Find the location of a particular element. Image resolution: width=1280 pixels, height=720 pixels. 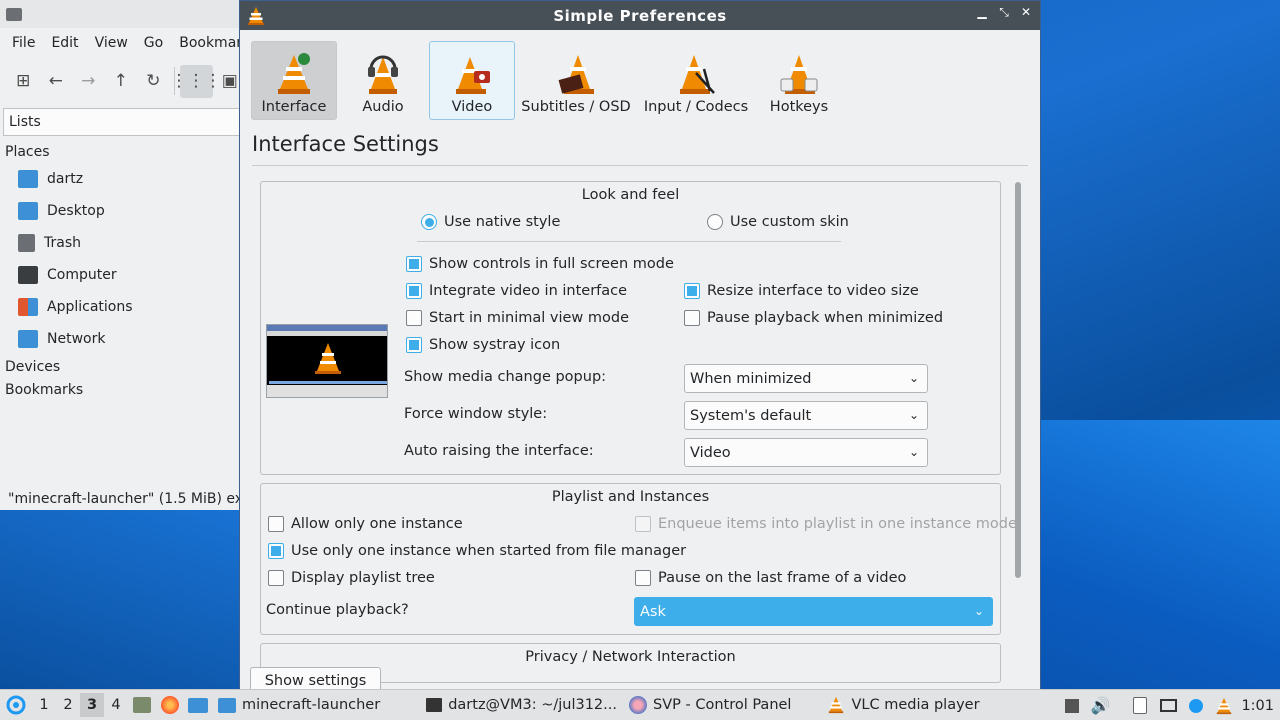

minimal-view-checkbox: Start in minimal view mode is located at coordinates (517, 318).